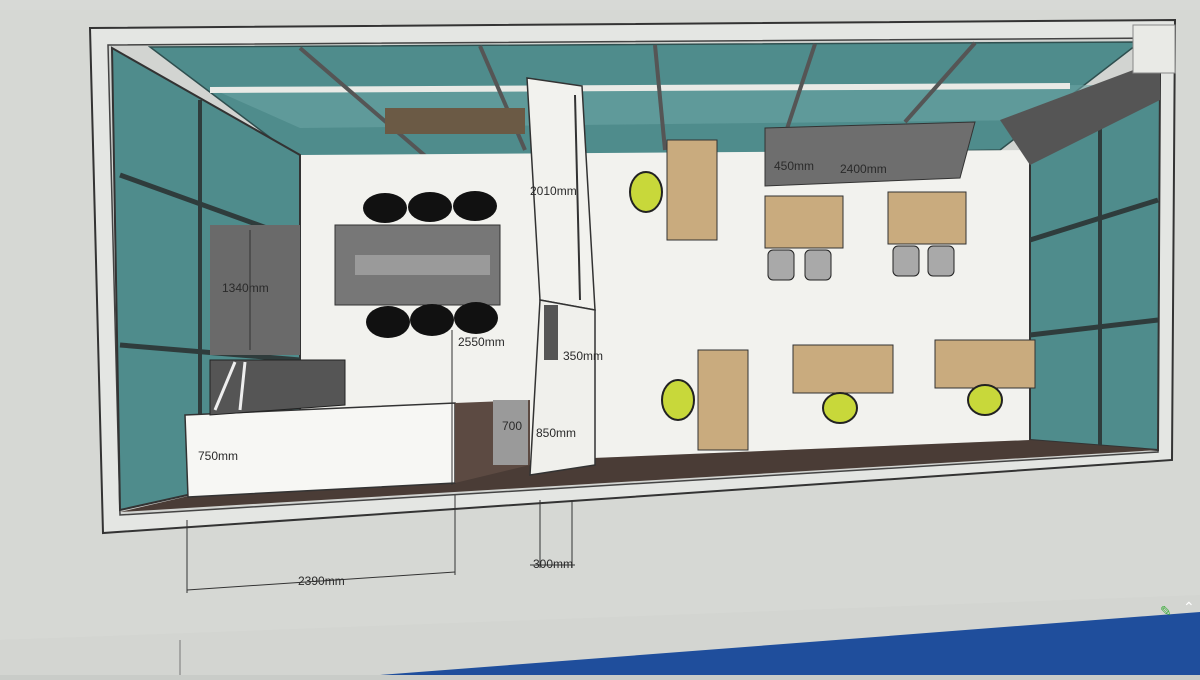 Image resolution: width=1200 pixels, height=680 pixels. What do you see at coordinates (432, 320) in the screenshot?
I see `meeting-chairs-front-row` at bounding box center [432, 320].